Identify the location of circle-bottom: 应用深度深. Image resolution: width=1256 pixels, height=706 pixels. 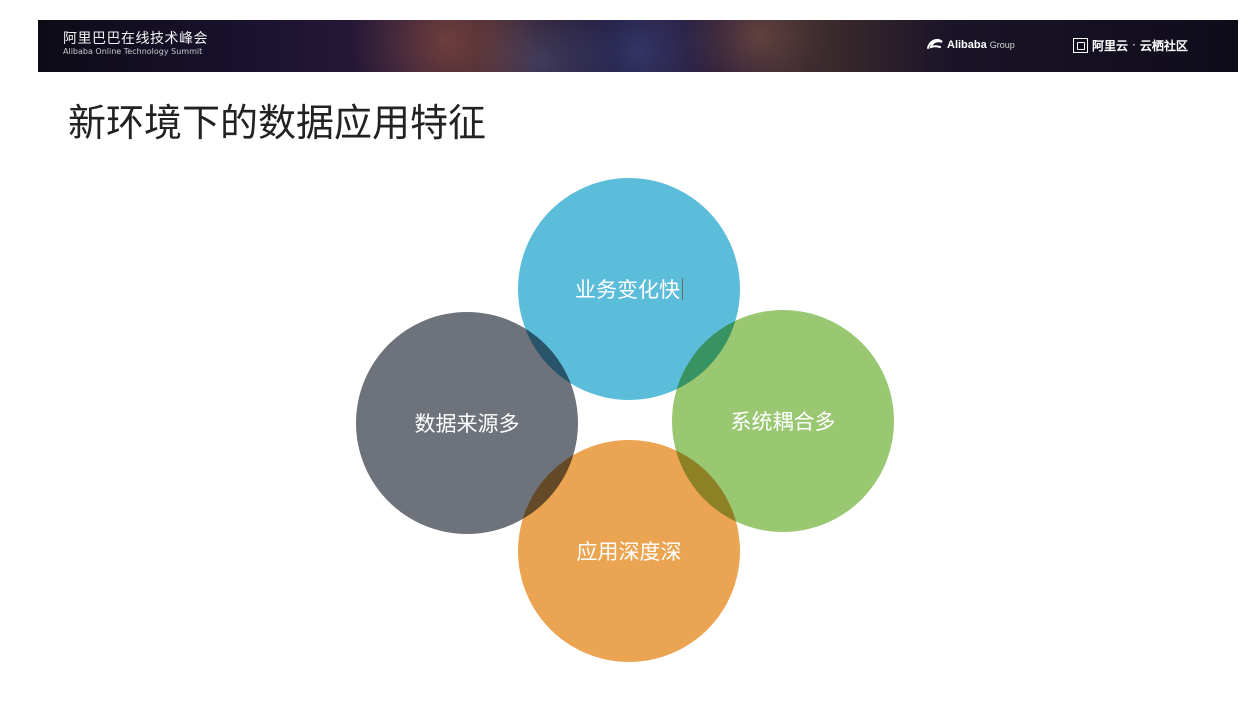
(629, 551).